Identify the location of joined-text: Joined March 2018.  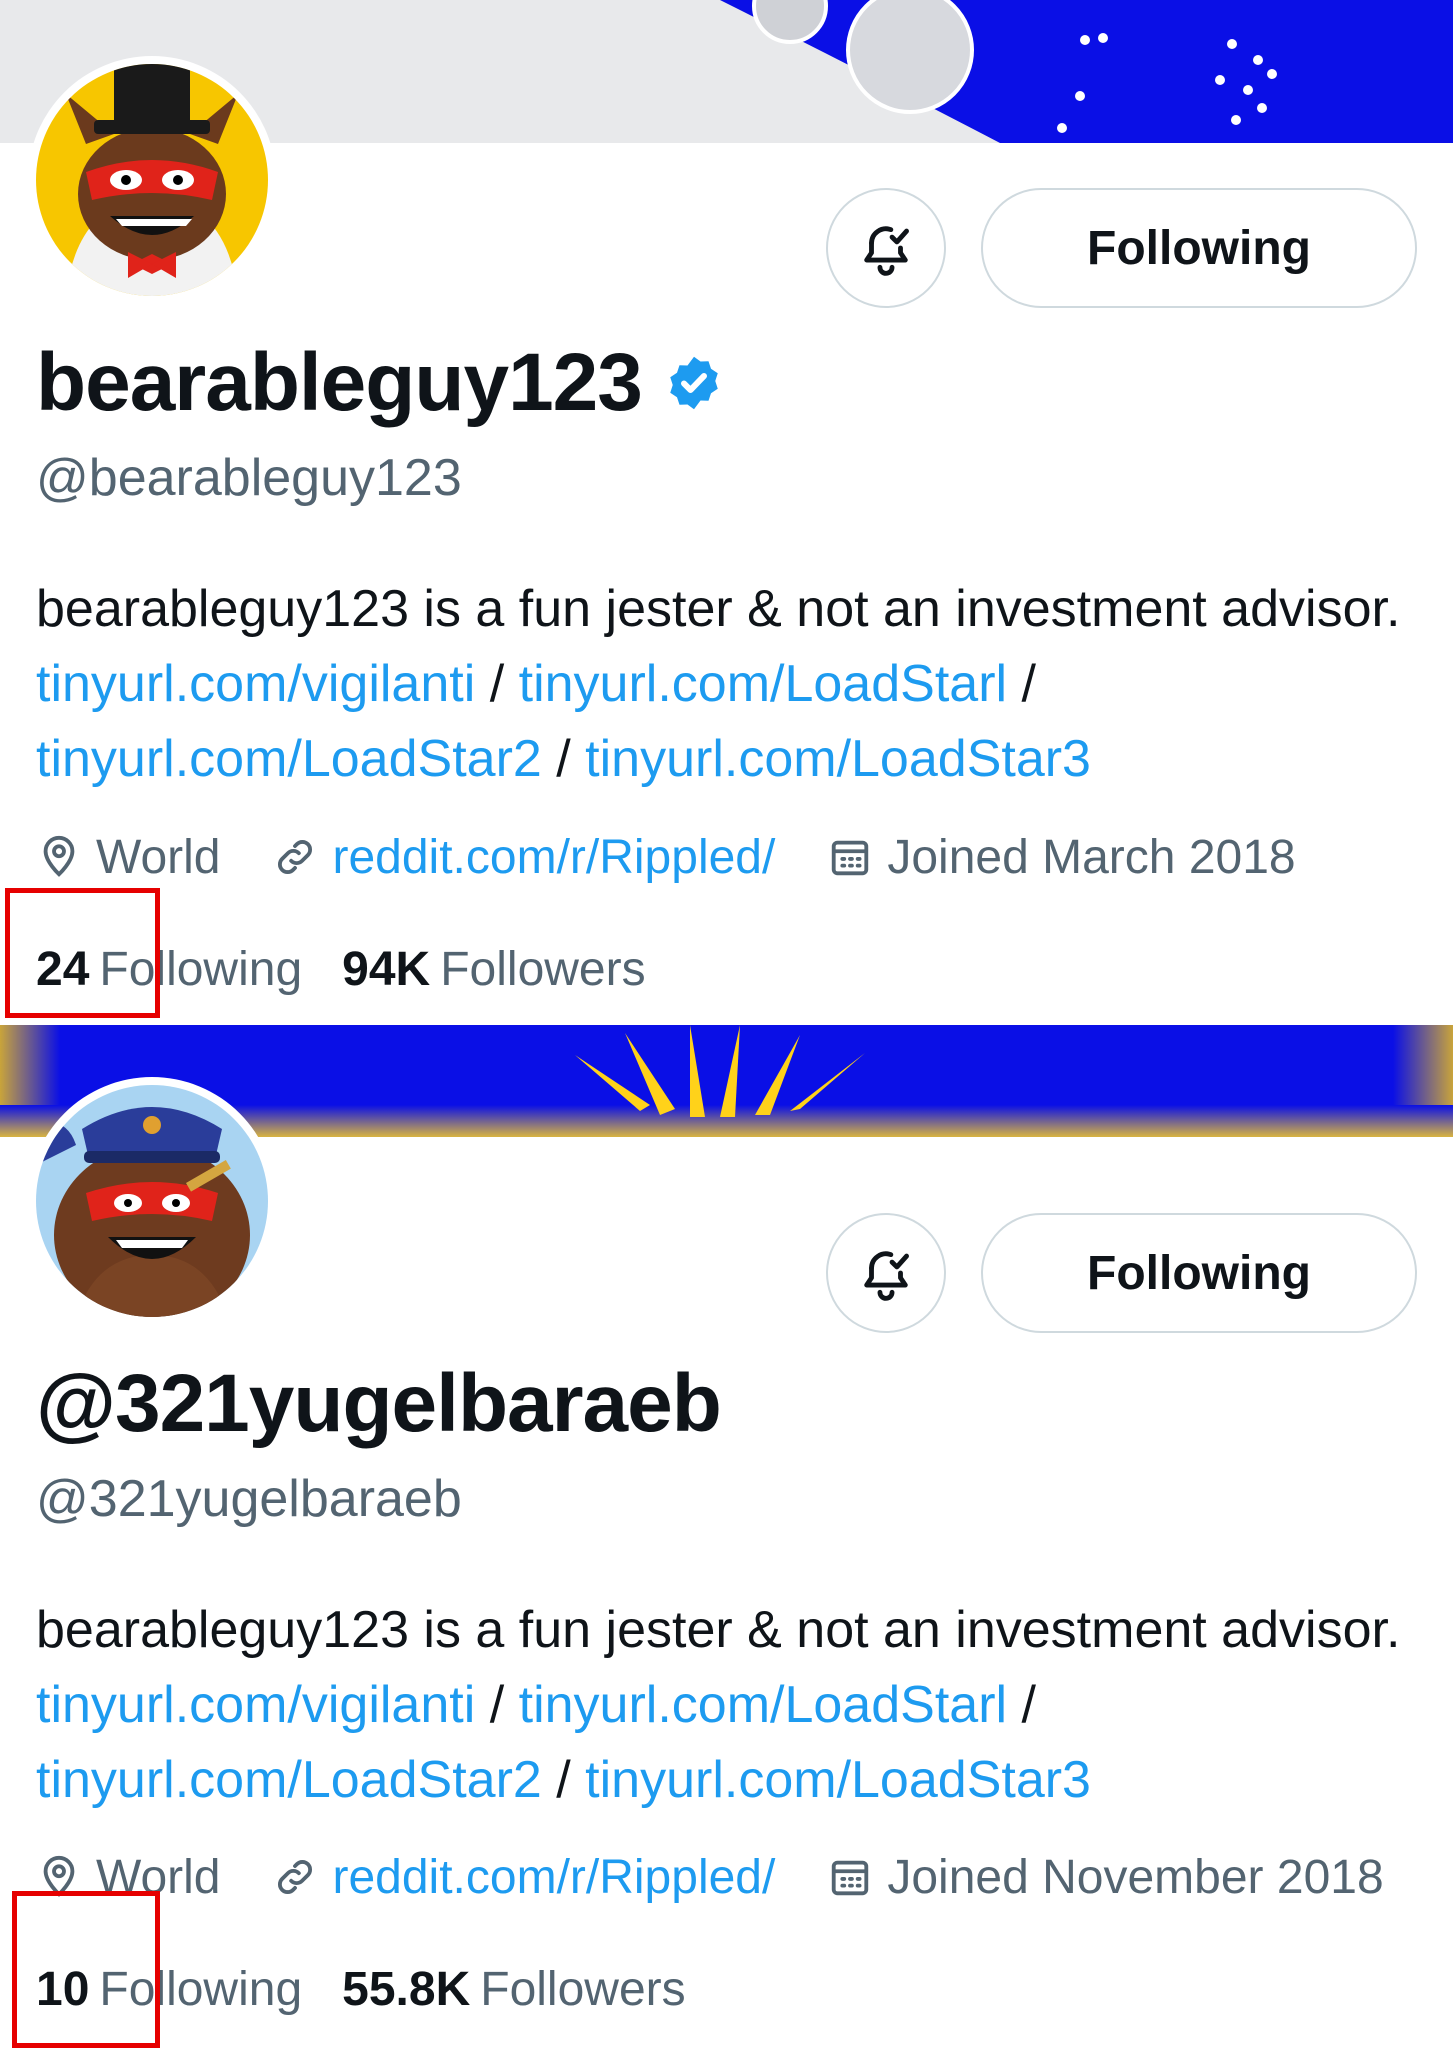
(1091, 857).